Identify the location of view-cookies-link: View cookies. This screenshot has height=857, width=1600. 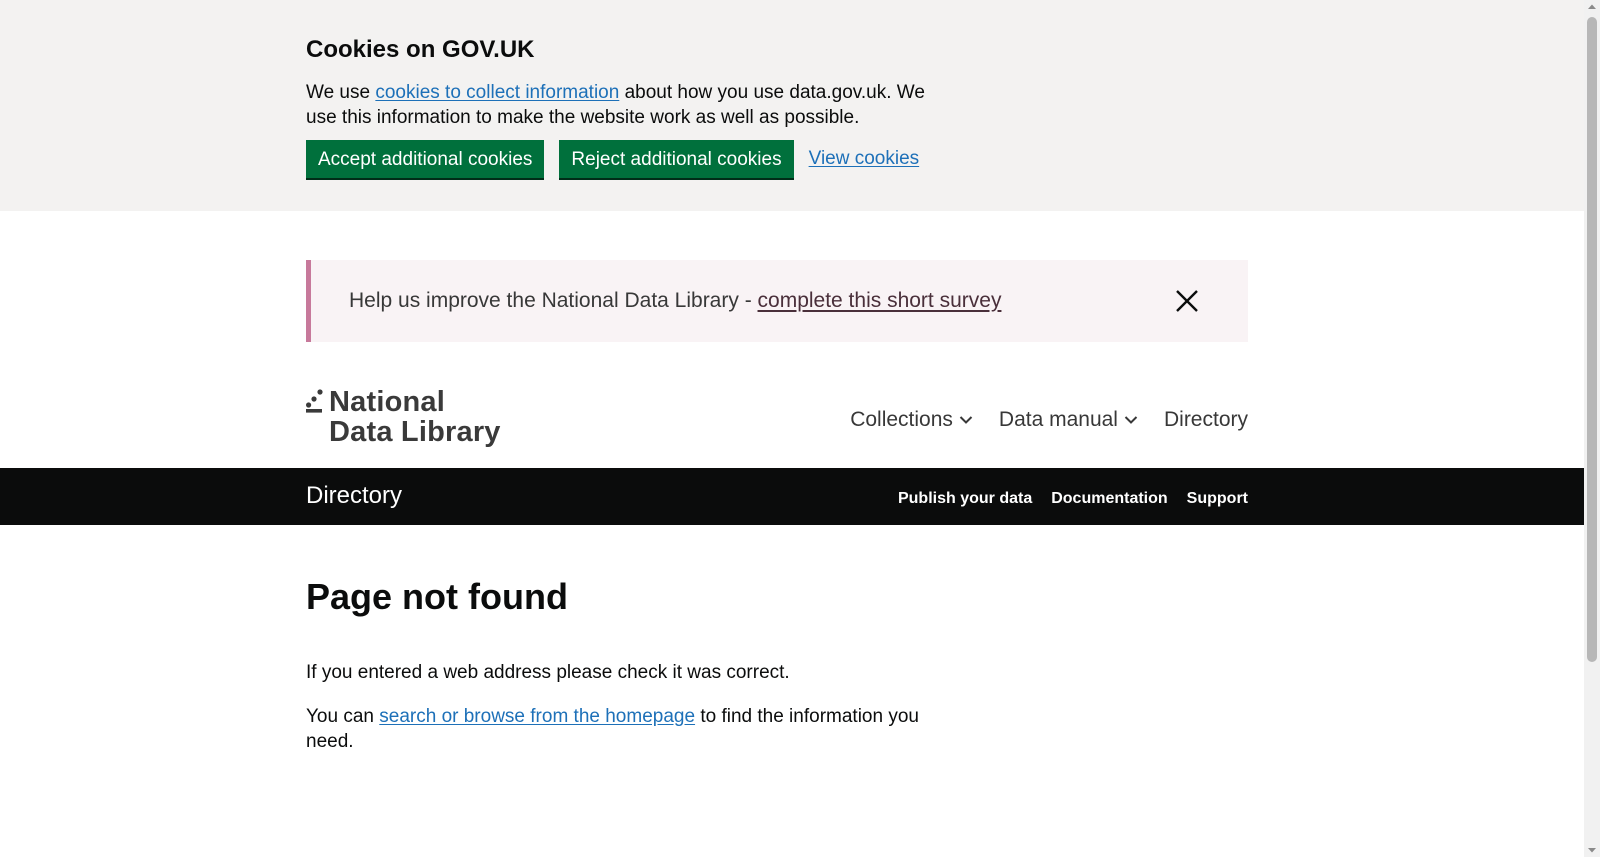
(864, 159).